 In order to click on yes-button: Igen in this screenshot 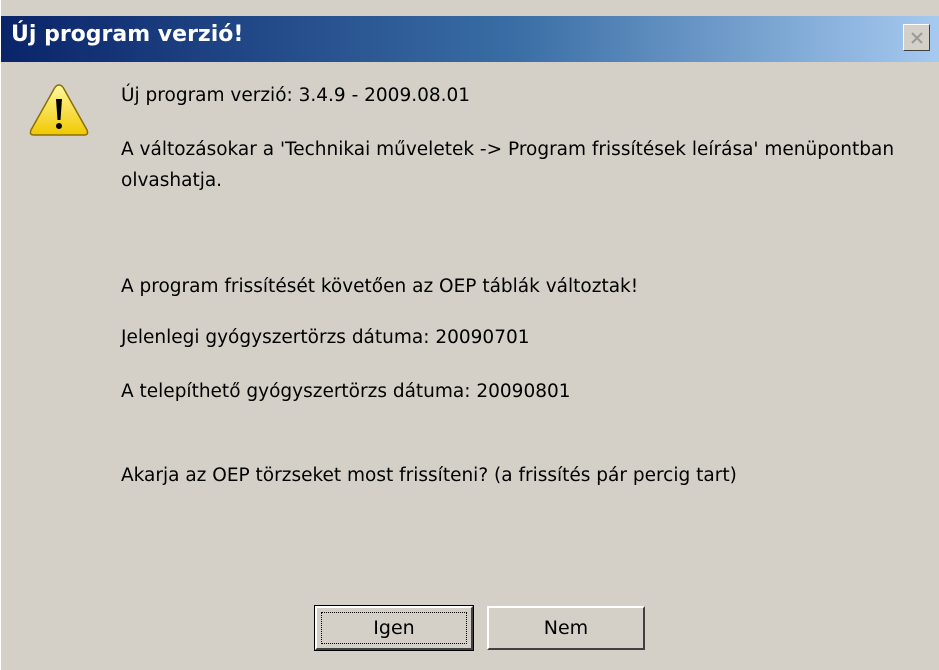, I will do `click(394, 628)`.